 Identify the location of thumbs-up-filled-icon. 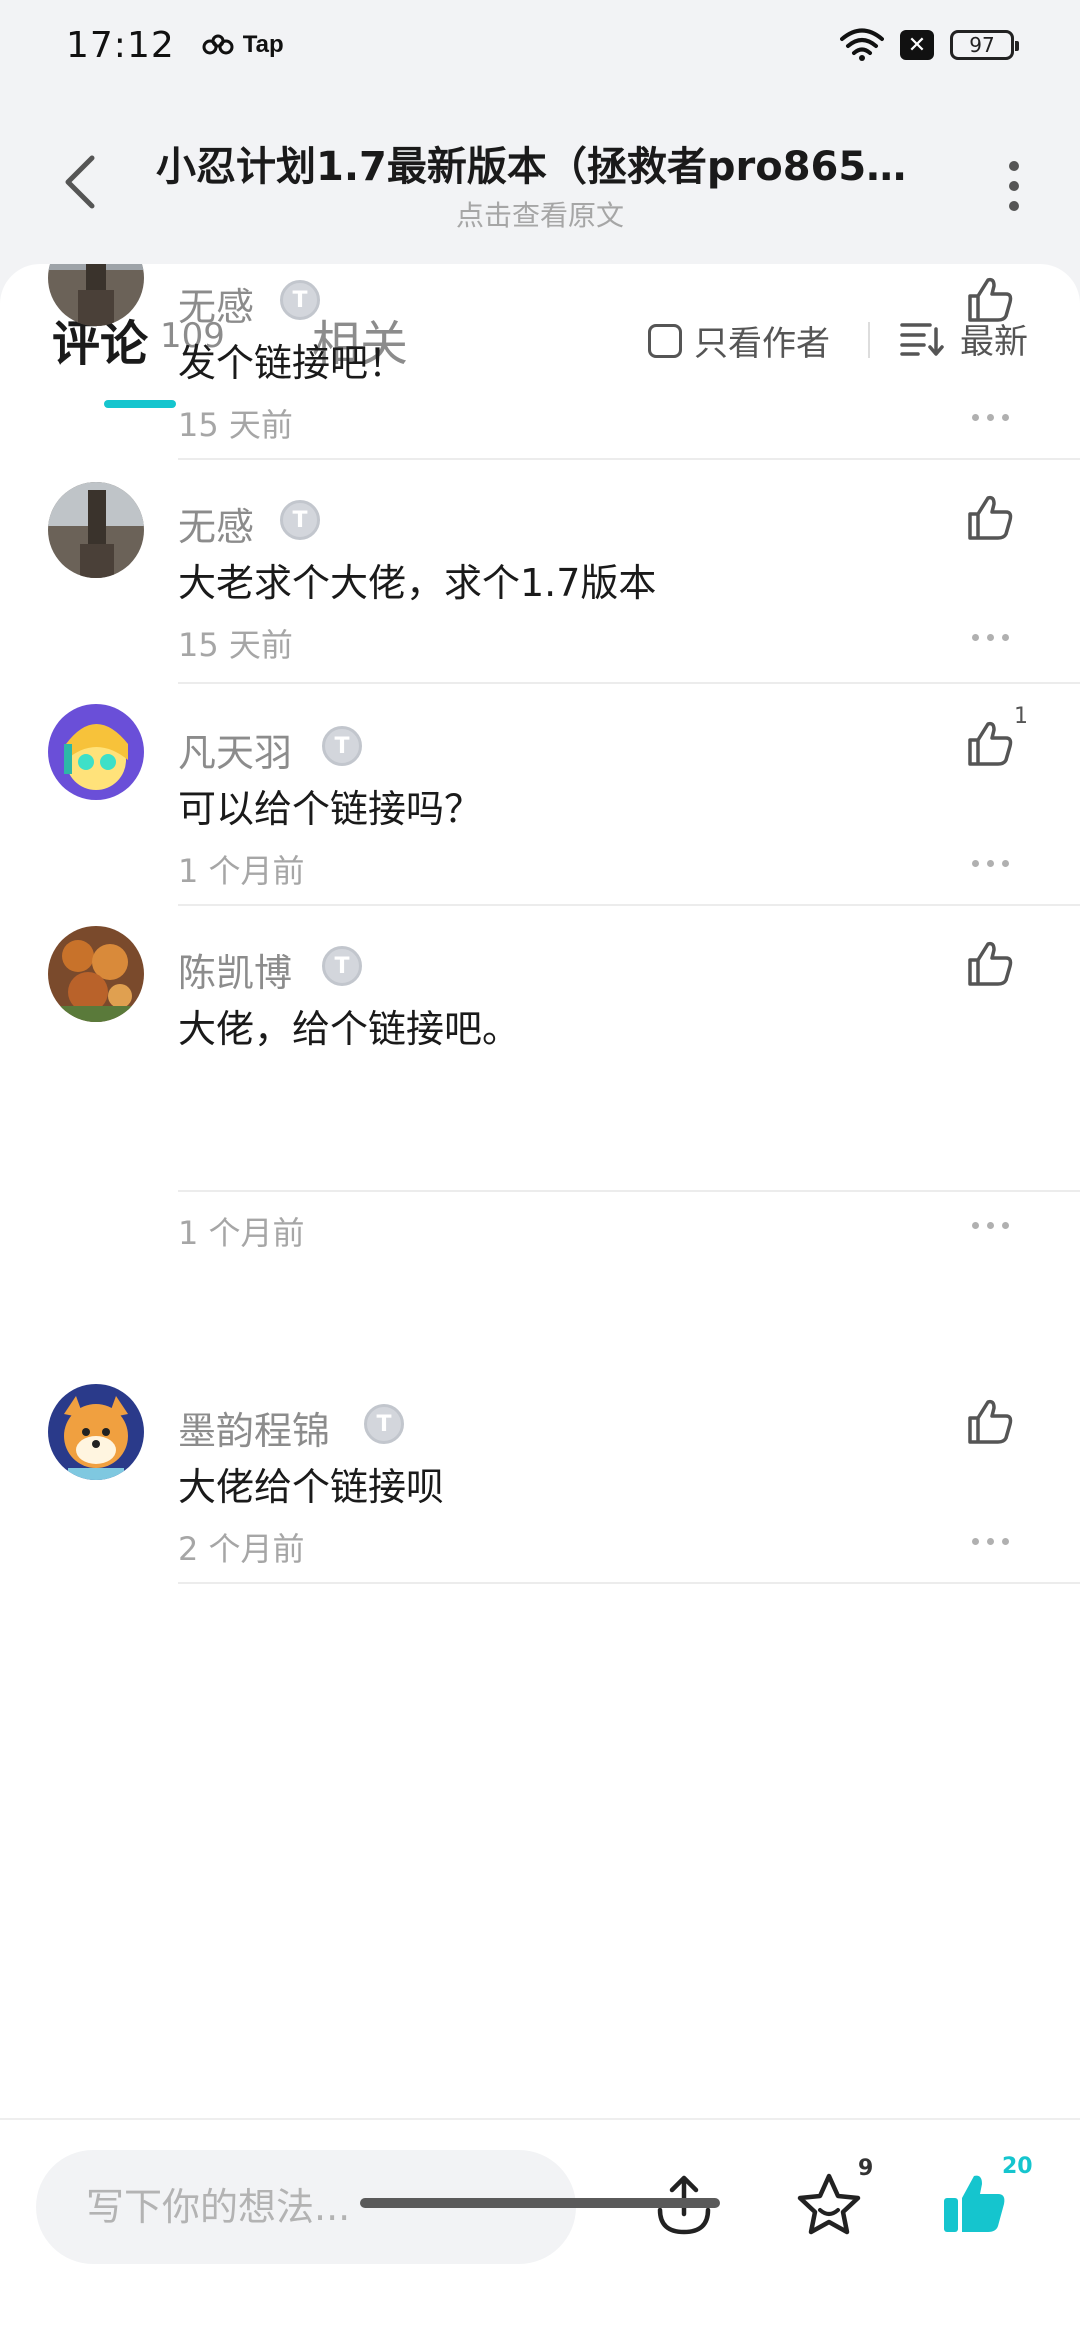
(974, 2203).